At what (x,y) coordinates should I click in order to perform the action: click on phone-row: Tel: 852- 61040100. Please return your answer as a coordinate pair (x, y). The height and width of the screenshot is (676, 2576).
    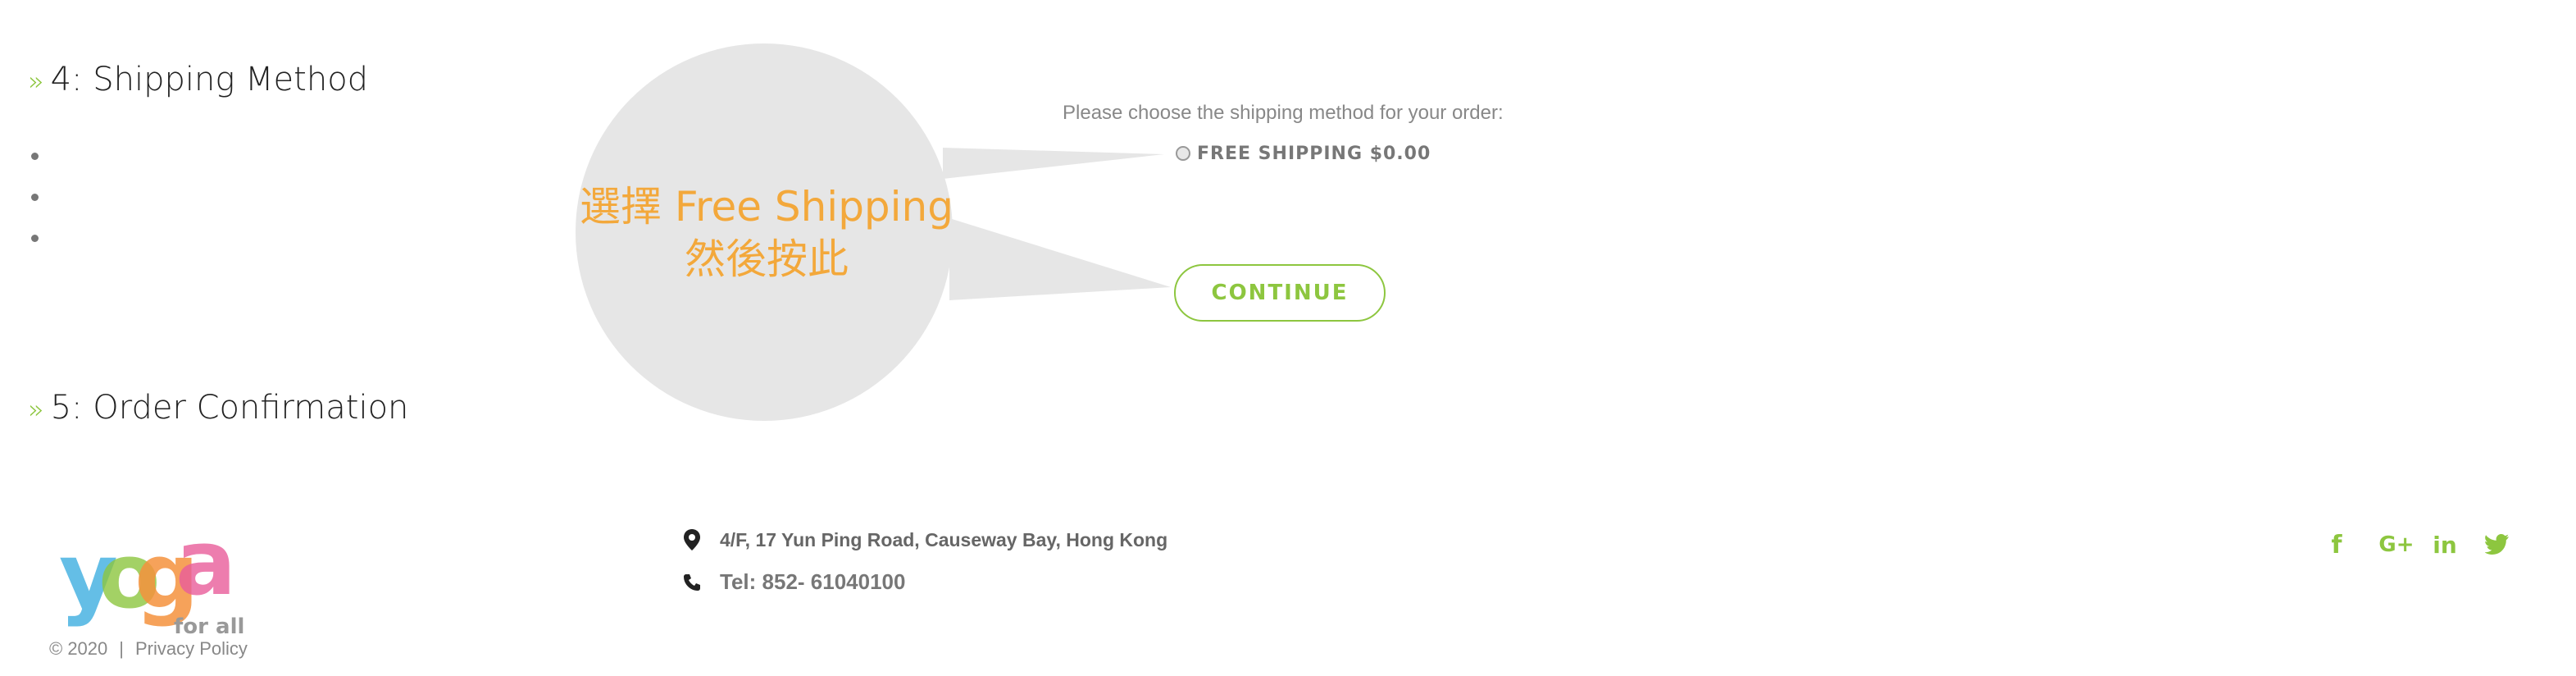
    Looking at the image, I should click on (793, 582).